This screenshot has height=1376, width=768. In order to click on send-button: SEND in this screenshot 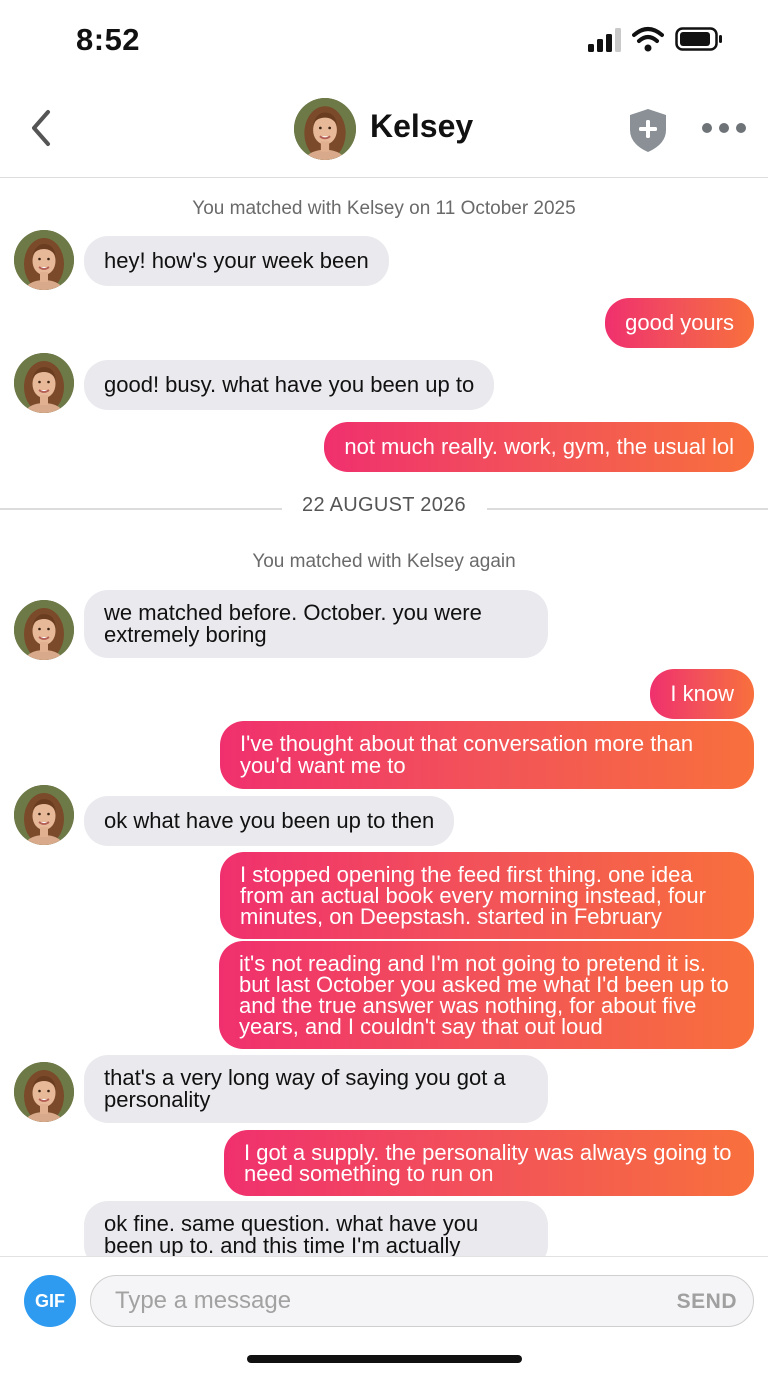, I will do `click(707, 1302)`.